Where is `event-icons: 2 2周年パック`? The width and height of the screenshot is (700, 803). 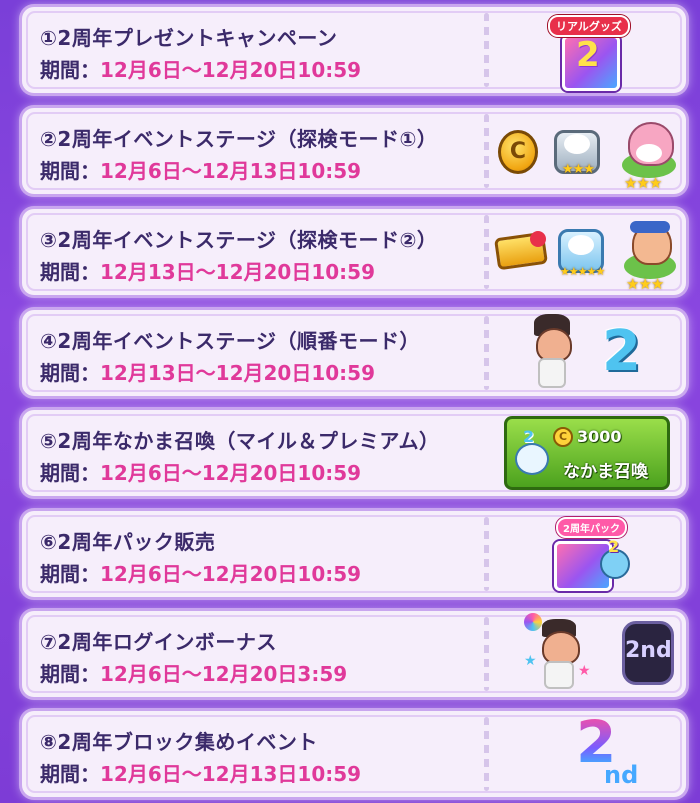 event-icons: 2 2周年パック is located at coordinates (589, 554).